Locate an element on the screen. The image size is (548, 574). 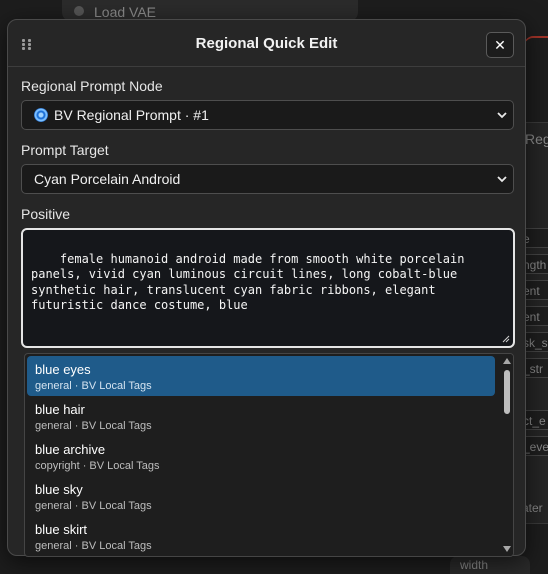
suggestion-item: blue eyes general · BV Local Tags is located at coordinates (261, 376).